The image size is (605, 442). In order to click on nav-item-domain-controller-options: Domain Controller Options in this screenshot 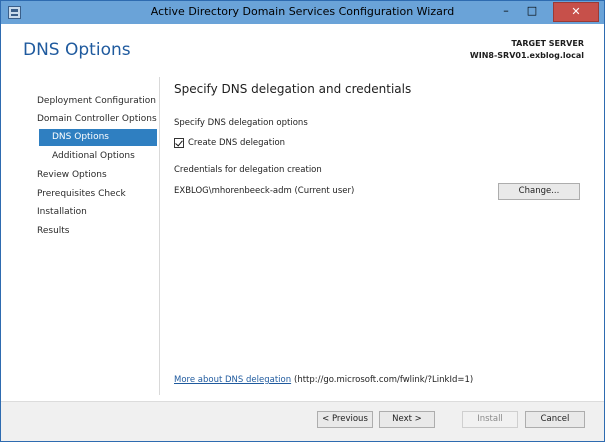, I will do `click(97, 119)`.